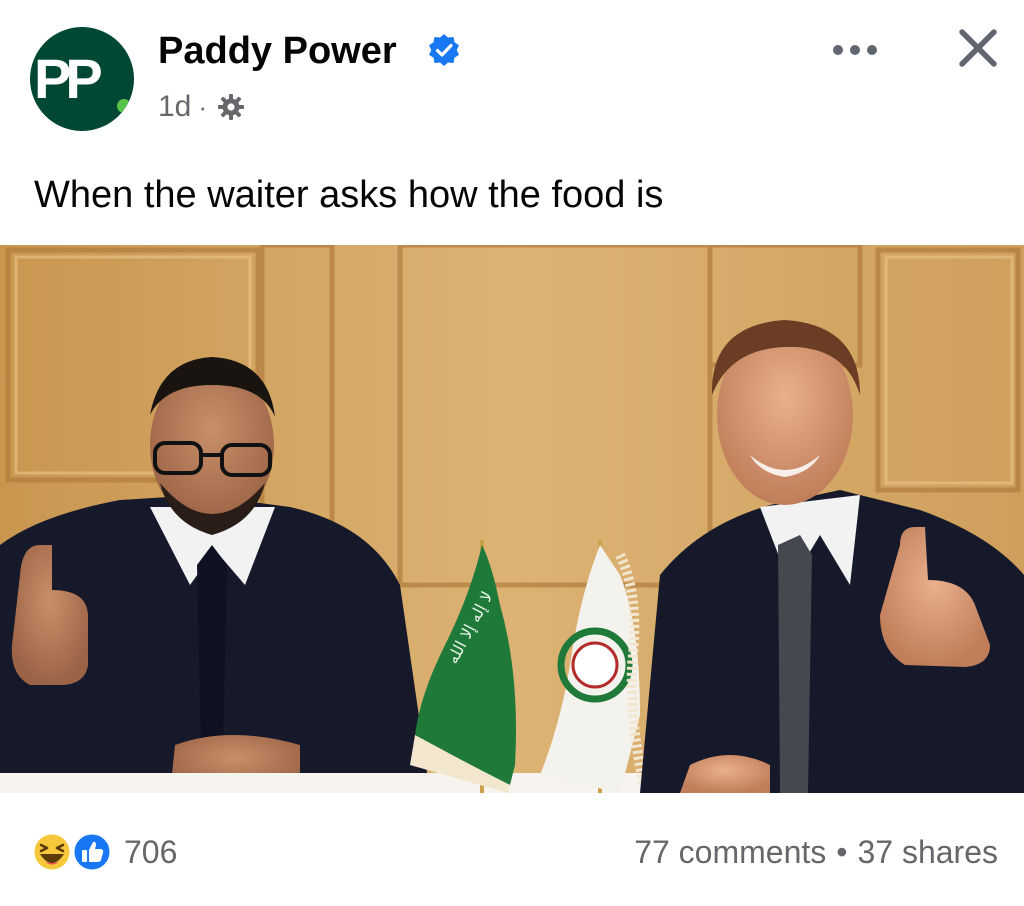 The image size is (1024, 906). I want to click on post-meta: 1d ·, so click(202, 107).